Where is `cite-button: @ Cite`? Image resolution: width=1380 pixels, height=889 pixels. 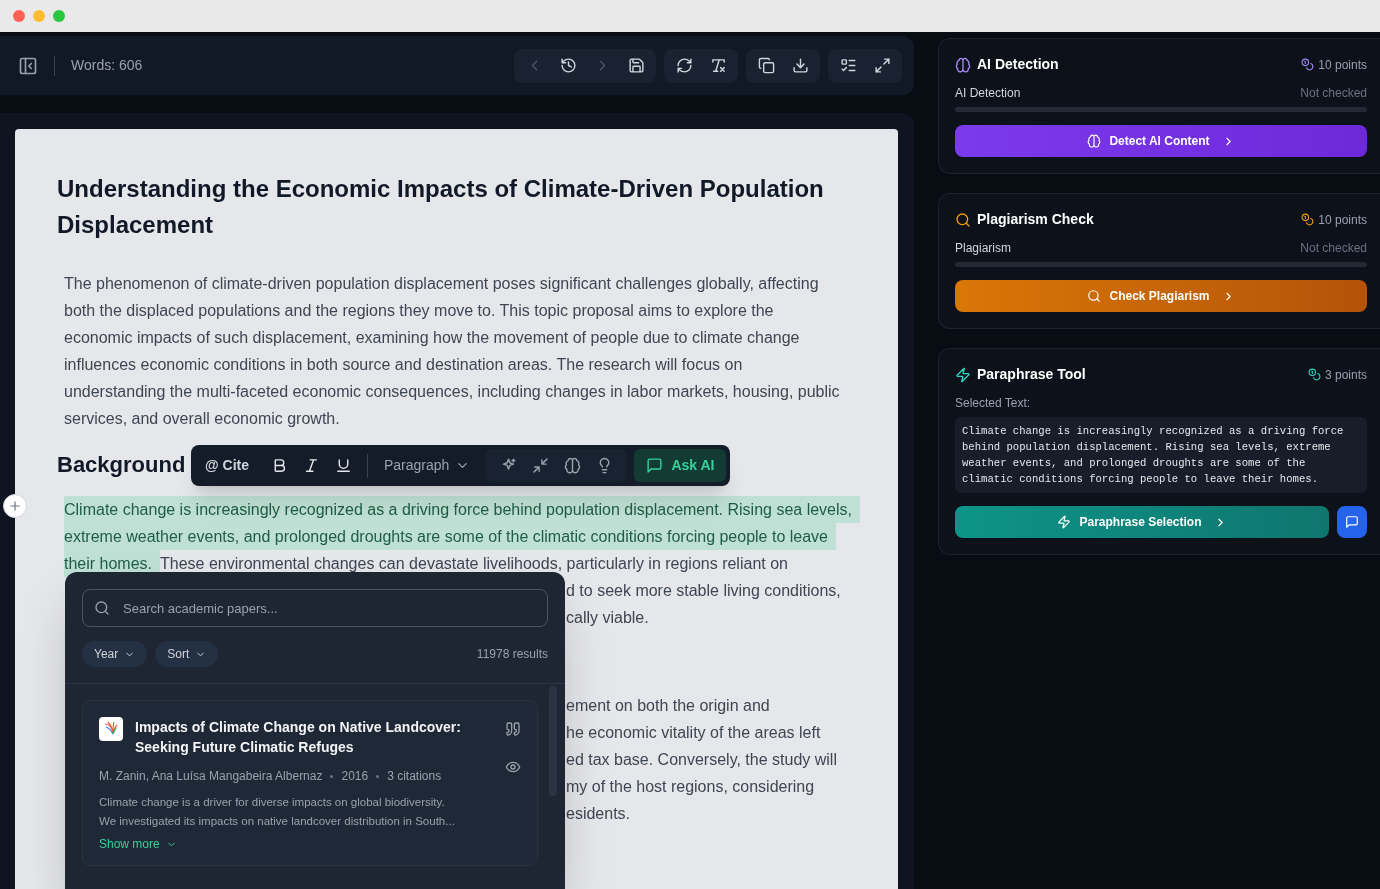 cite-button: @ Cite is located at coordinates (227, 465).